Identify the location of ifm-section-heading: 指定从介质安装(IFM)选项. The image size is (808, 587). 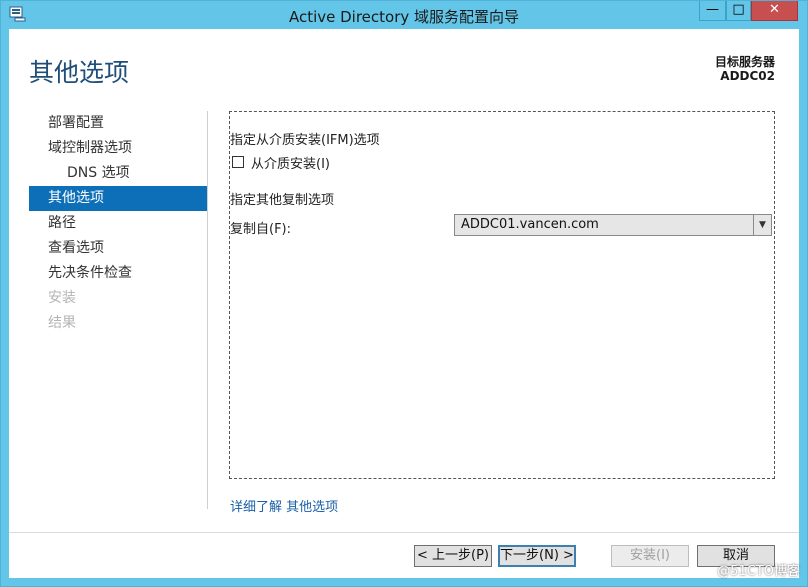
(305, 140).